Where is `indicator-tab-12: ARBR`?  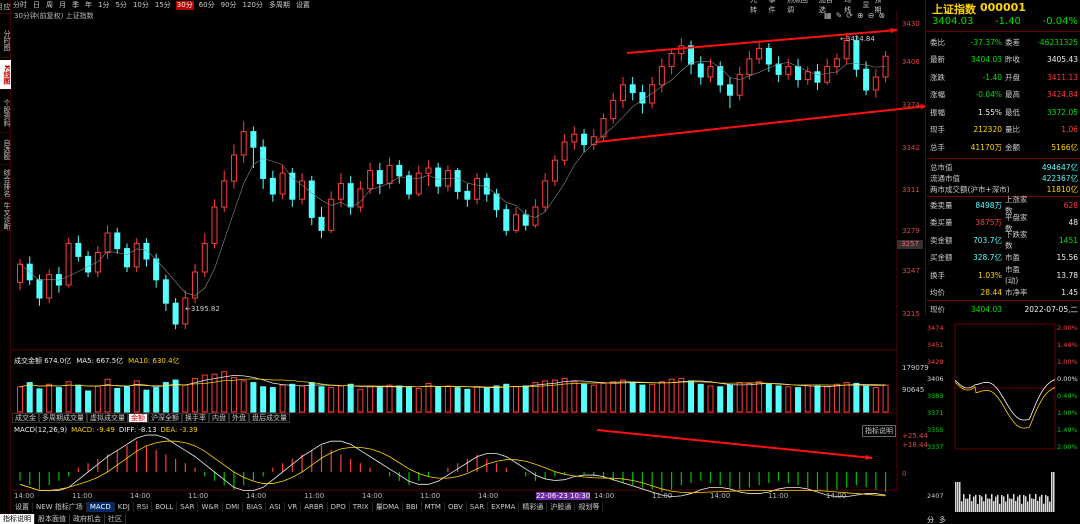 indicator-tab-12: ARBR is located at coordinates (314, 506).